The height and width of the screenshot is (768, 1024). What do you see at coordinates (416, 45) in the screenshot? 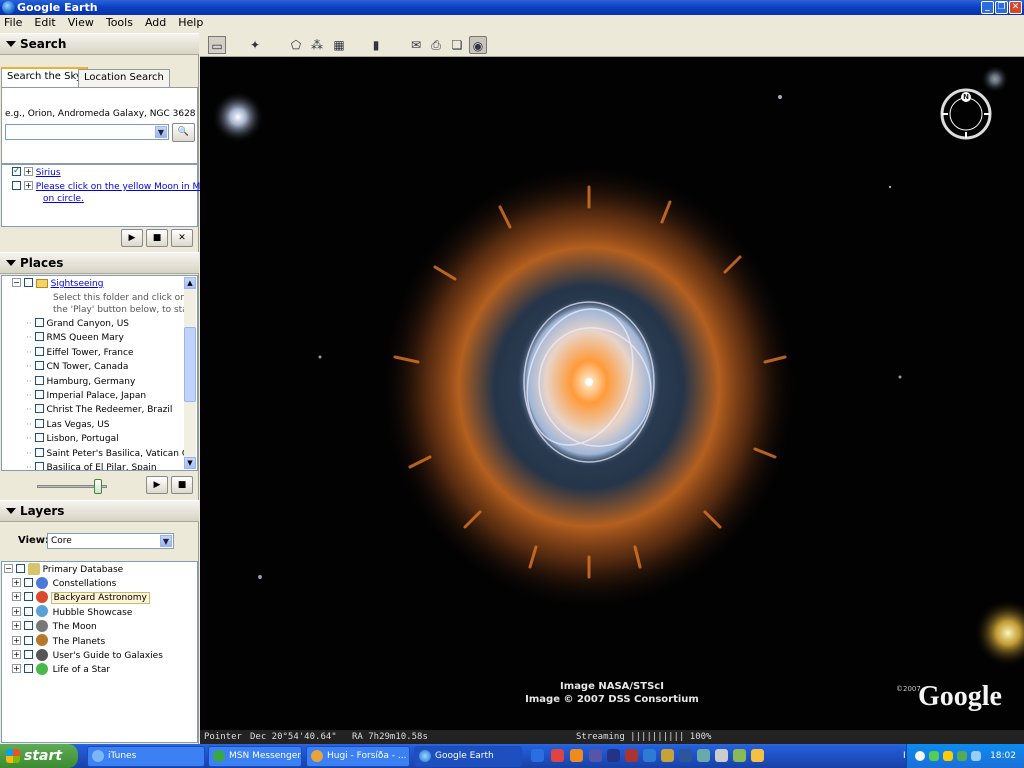
I see `email-icon: ✉` at bounding box center [416, 45].